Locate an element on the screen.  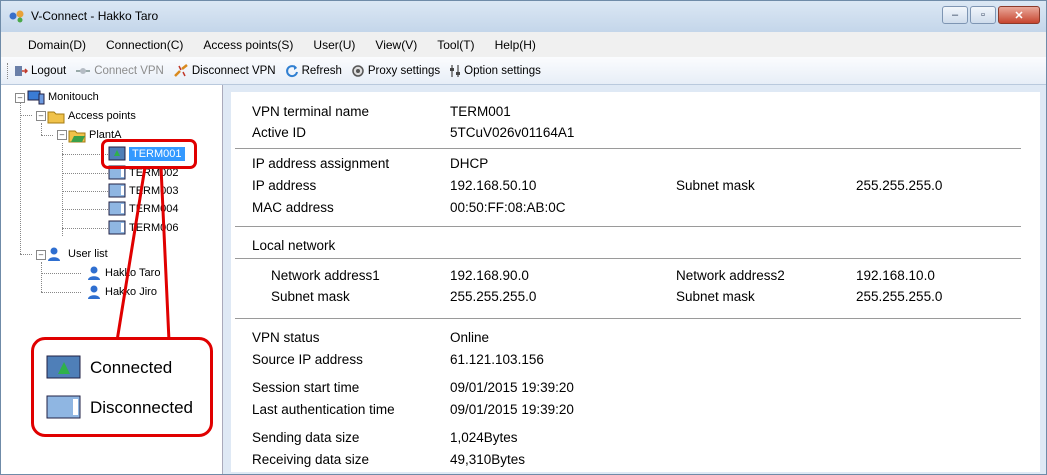
proxy-icon is located at coordinates (358, 70).